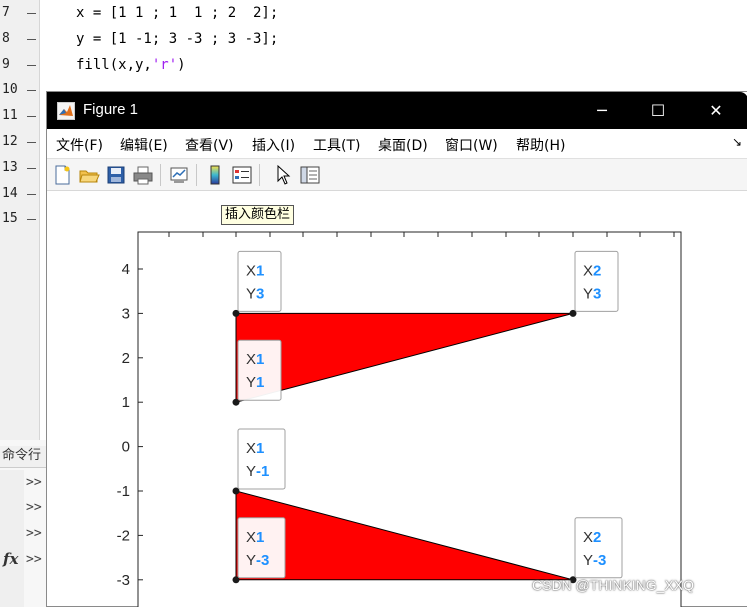  Describe the element at coordinates (596, 281) in the screenshot. I see `datatip: X2Y3` at that location.